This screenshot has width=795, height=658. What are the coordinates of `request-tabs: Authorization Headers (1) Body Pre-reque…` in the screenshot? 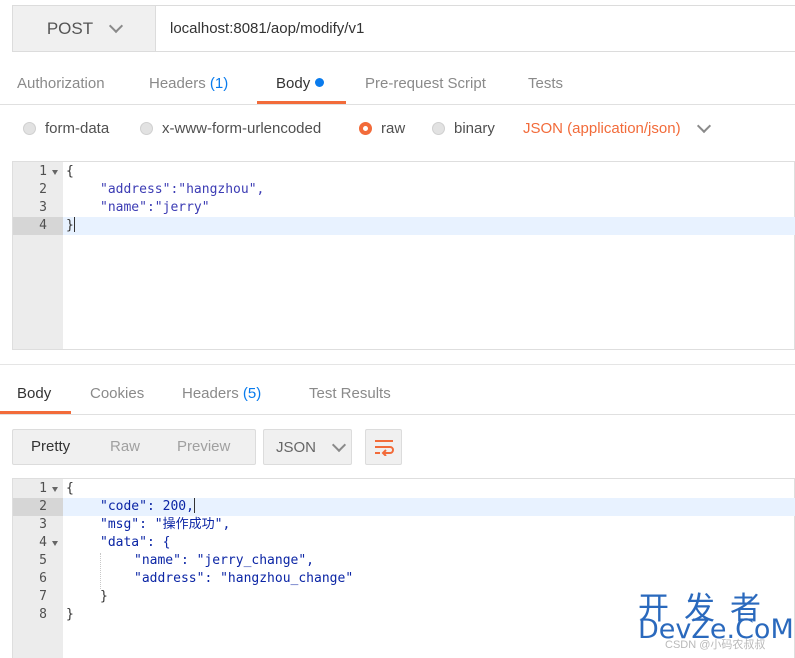 It's located at (397, 85).